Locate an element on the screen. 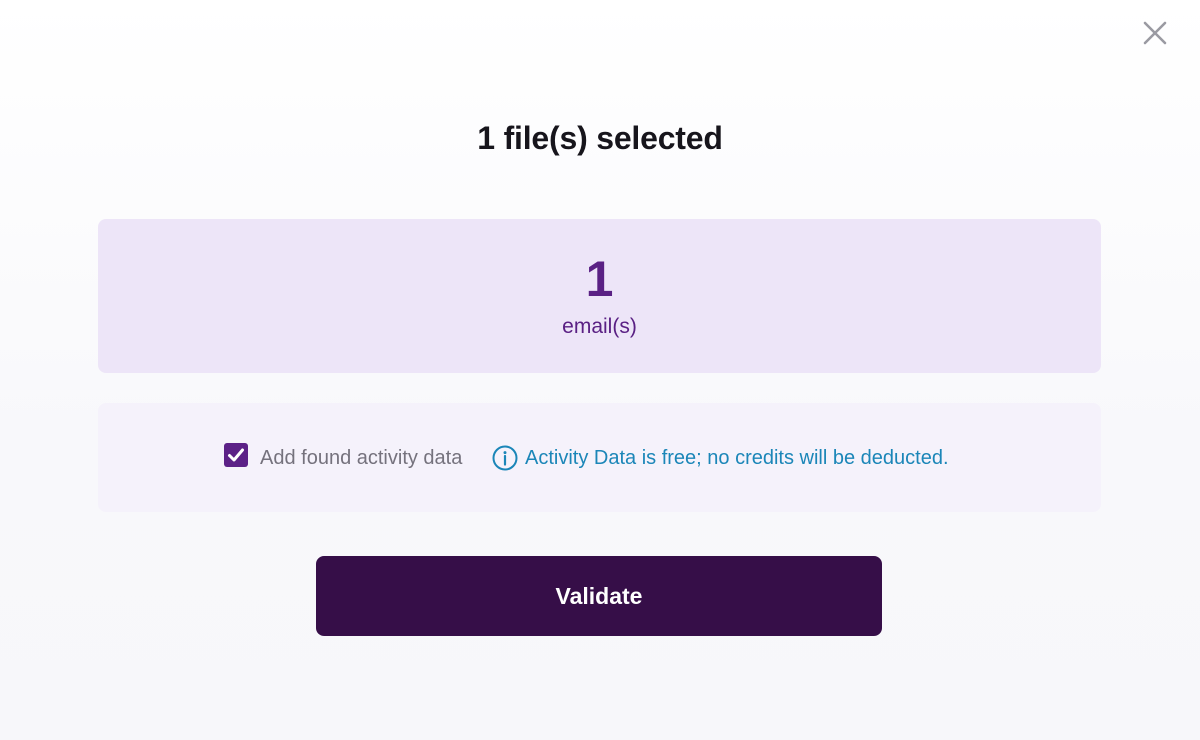 The height and width of the screenshot is (740, 1200). validate-button: Validate is located at coordinates (599, 596).